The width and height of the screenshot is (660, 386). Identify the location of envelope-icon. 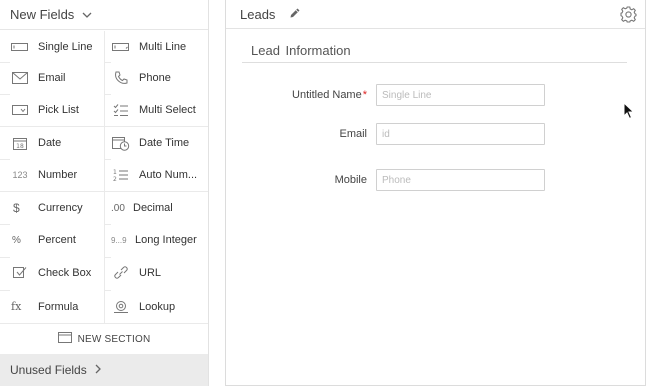
(20, 78).